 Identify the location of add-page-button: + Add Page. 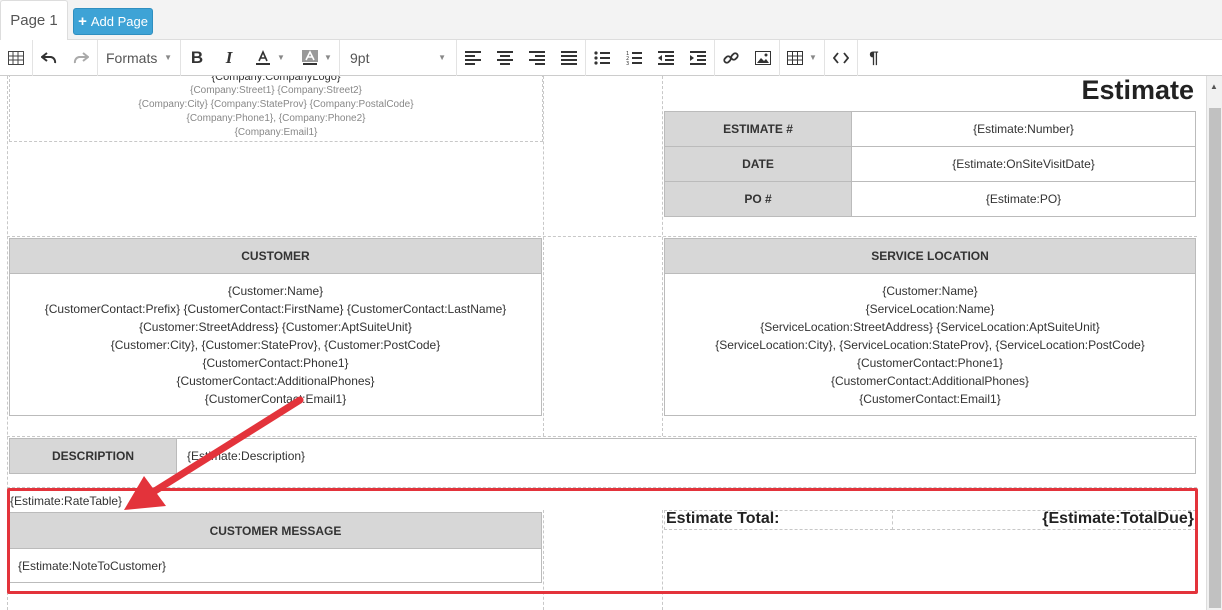
(113, 21).